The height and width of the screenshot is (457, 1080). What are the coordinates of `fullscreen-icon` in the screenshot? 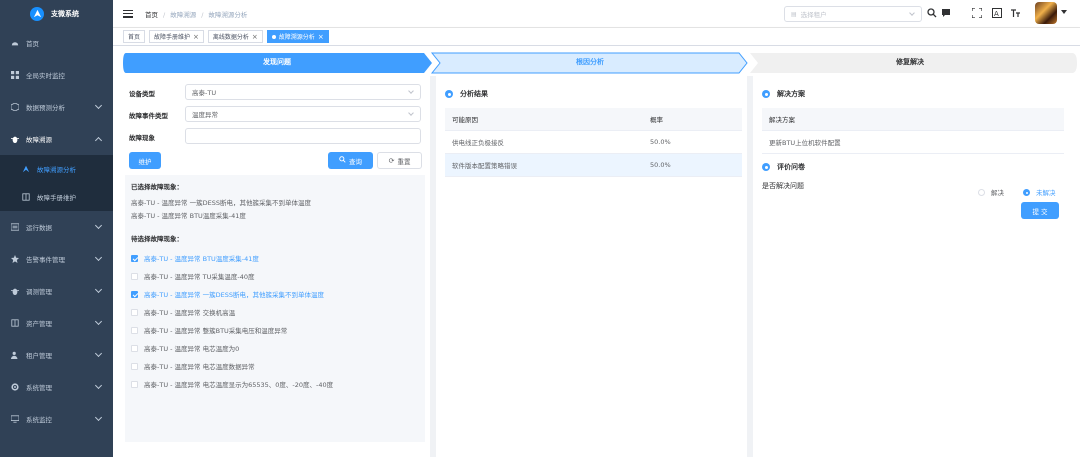 It's located at (976, 13).